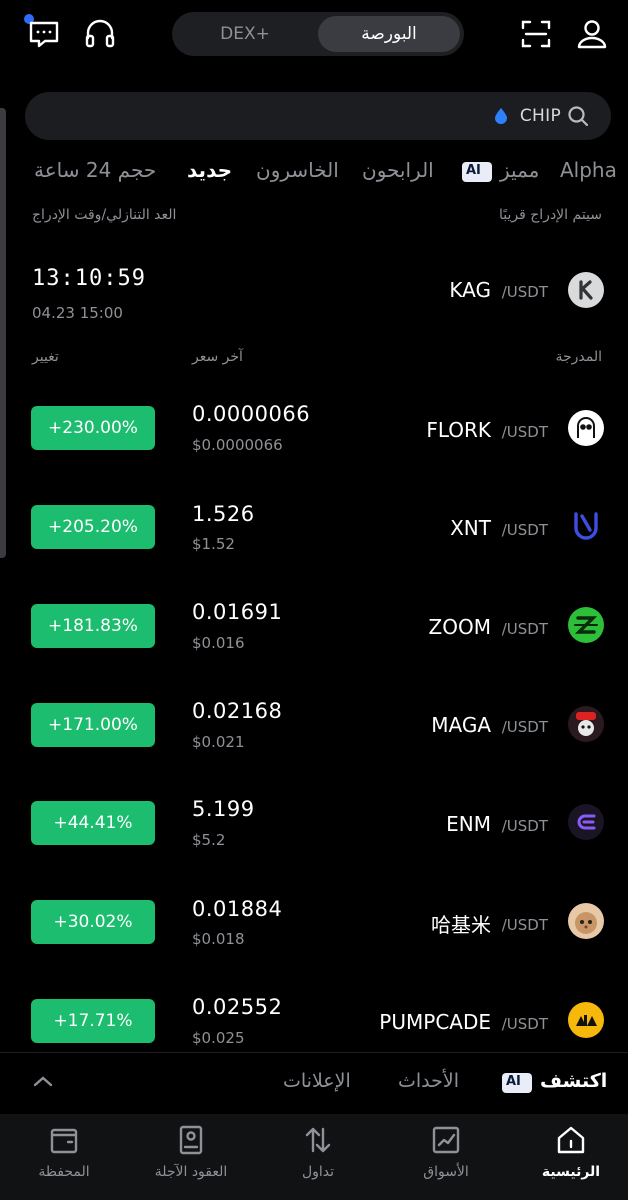 The width and height of the screenshot is (628, 1200). I want to click on coin-symbol: KAG, so click(470, 290).